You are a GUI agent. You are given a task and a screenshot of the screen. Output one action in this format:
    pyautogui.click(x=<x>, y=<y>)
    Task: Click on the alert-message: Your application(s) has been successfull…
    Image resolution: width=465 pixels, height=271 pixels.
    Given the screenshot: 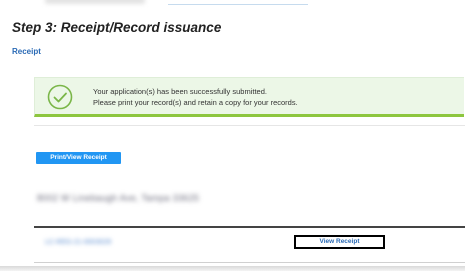 What is the action you would take?
    pyautogui.click(x=195, y=97)
    